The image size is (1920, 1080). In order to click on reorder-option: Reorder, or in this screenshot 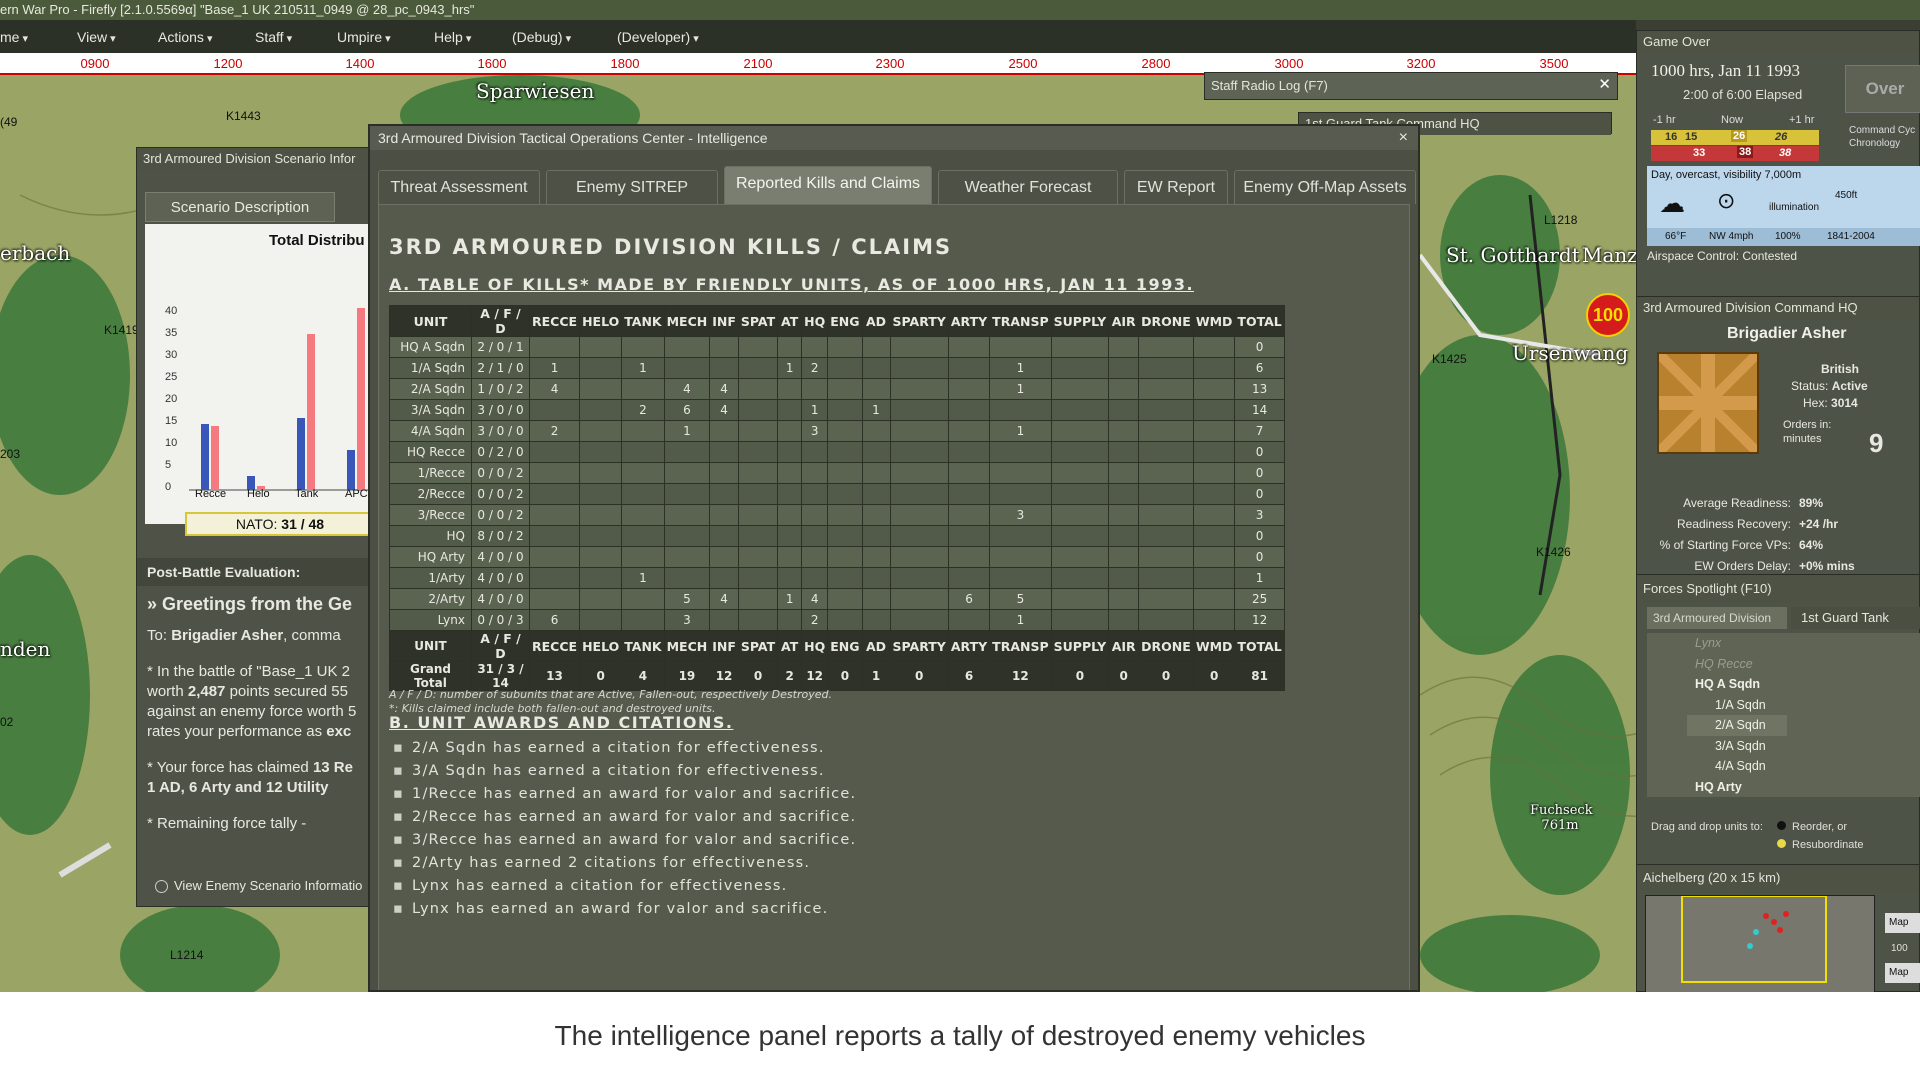, I will do `click(1812, 827)`.